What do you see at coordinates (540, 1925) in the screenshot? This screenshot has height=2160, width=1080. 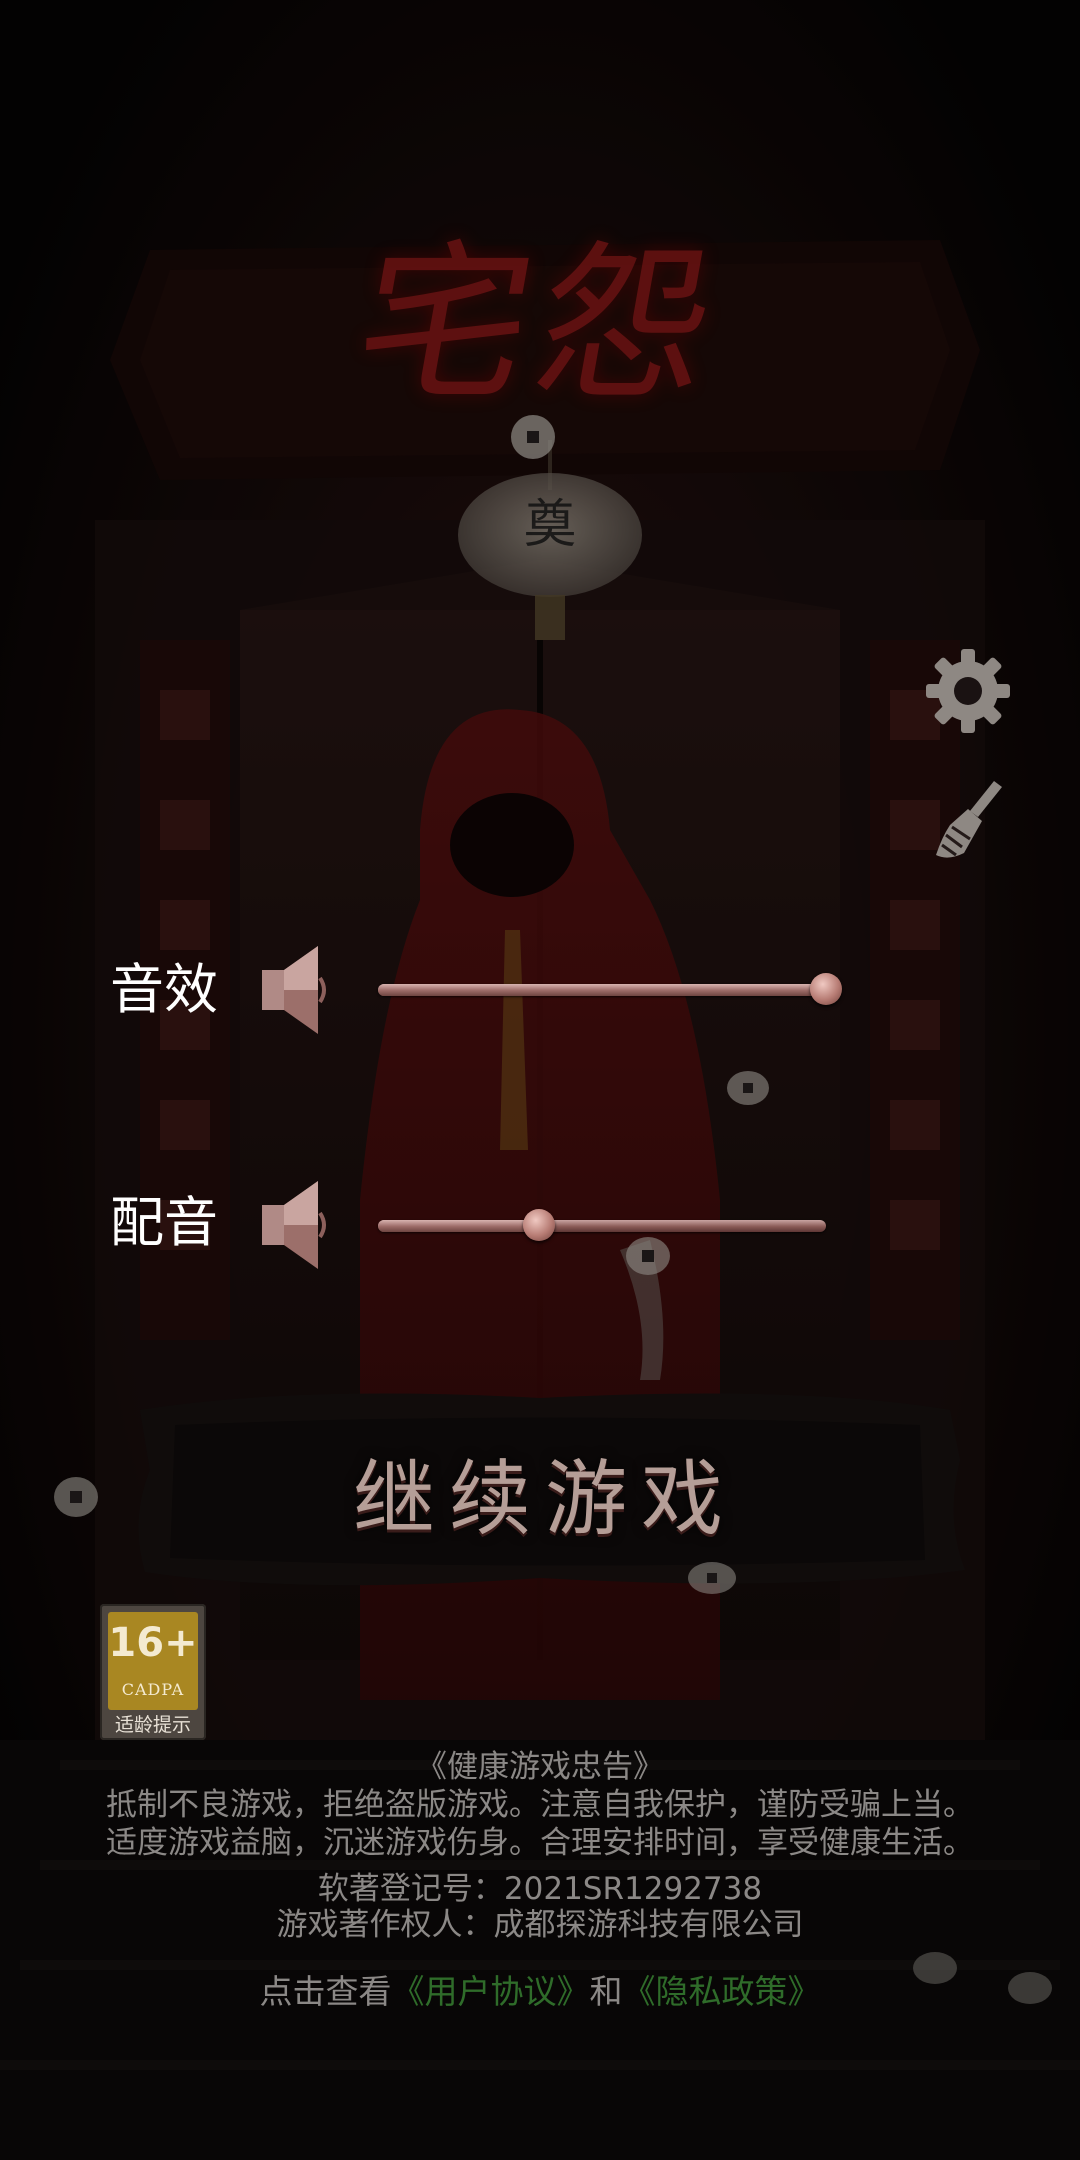 I see `copyright-owner: 游戏著作权人：成都探游科技有限公司` at bounding box center [540, 1925].